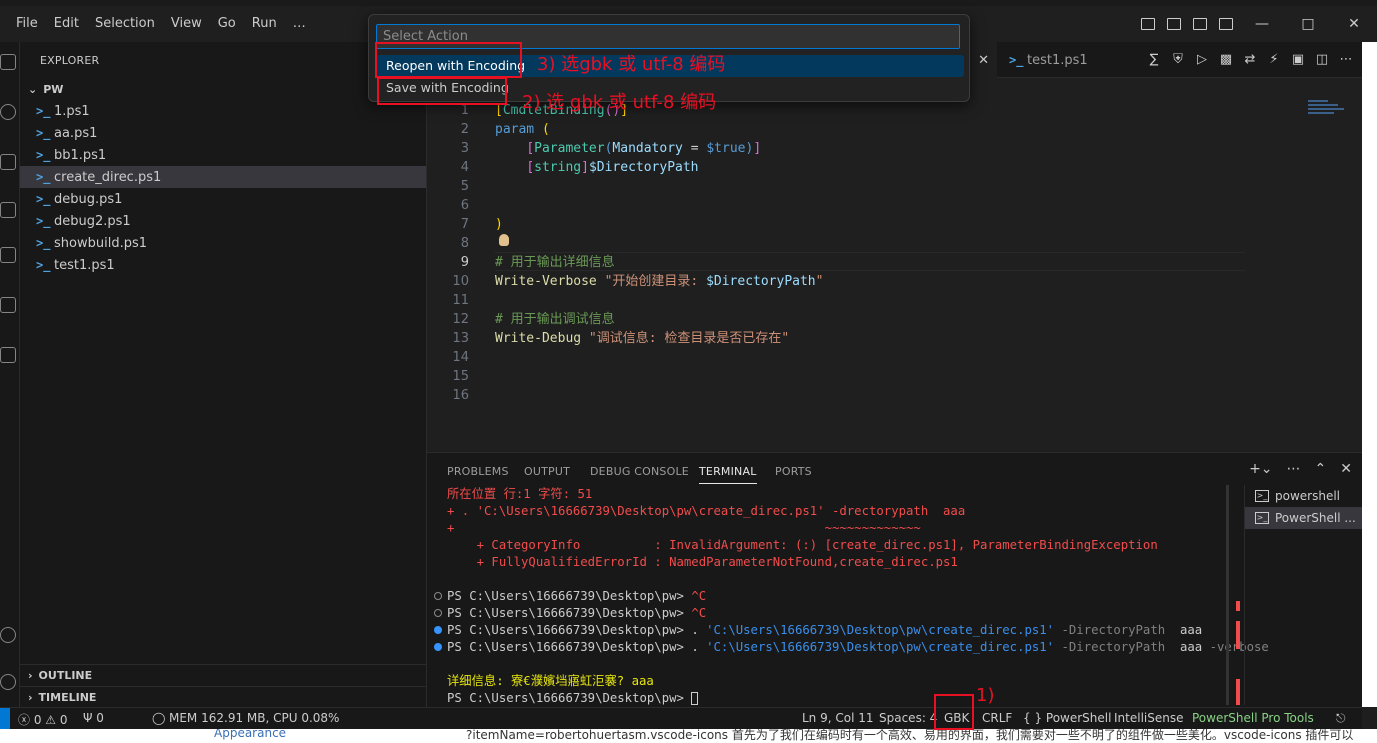 The height and width of the screenshot is (743, 1377). Describe the element at coordinates (30, 675) in the screenshot. I see `chevron-right-icon: ›` at that location.